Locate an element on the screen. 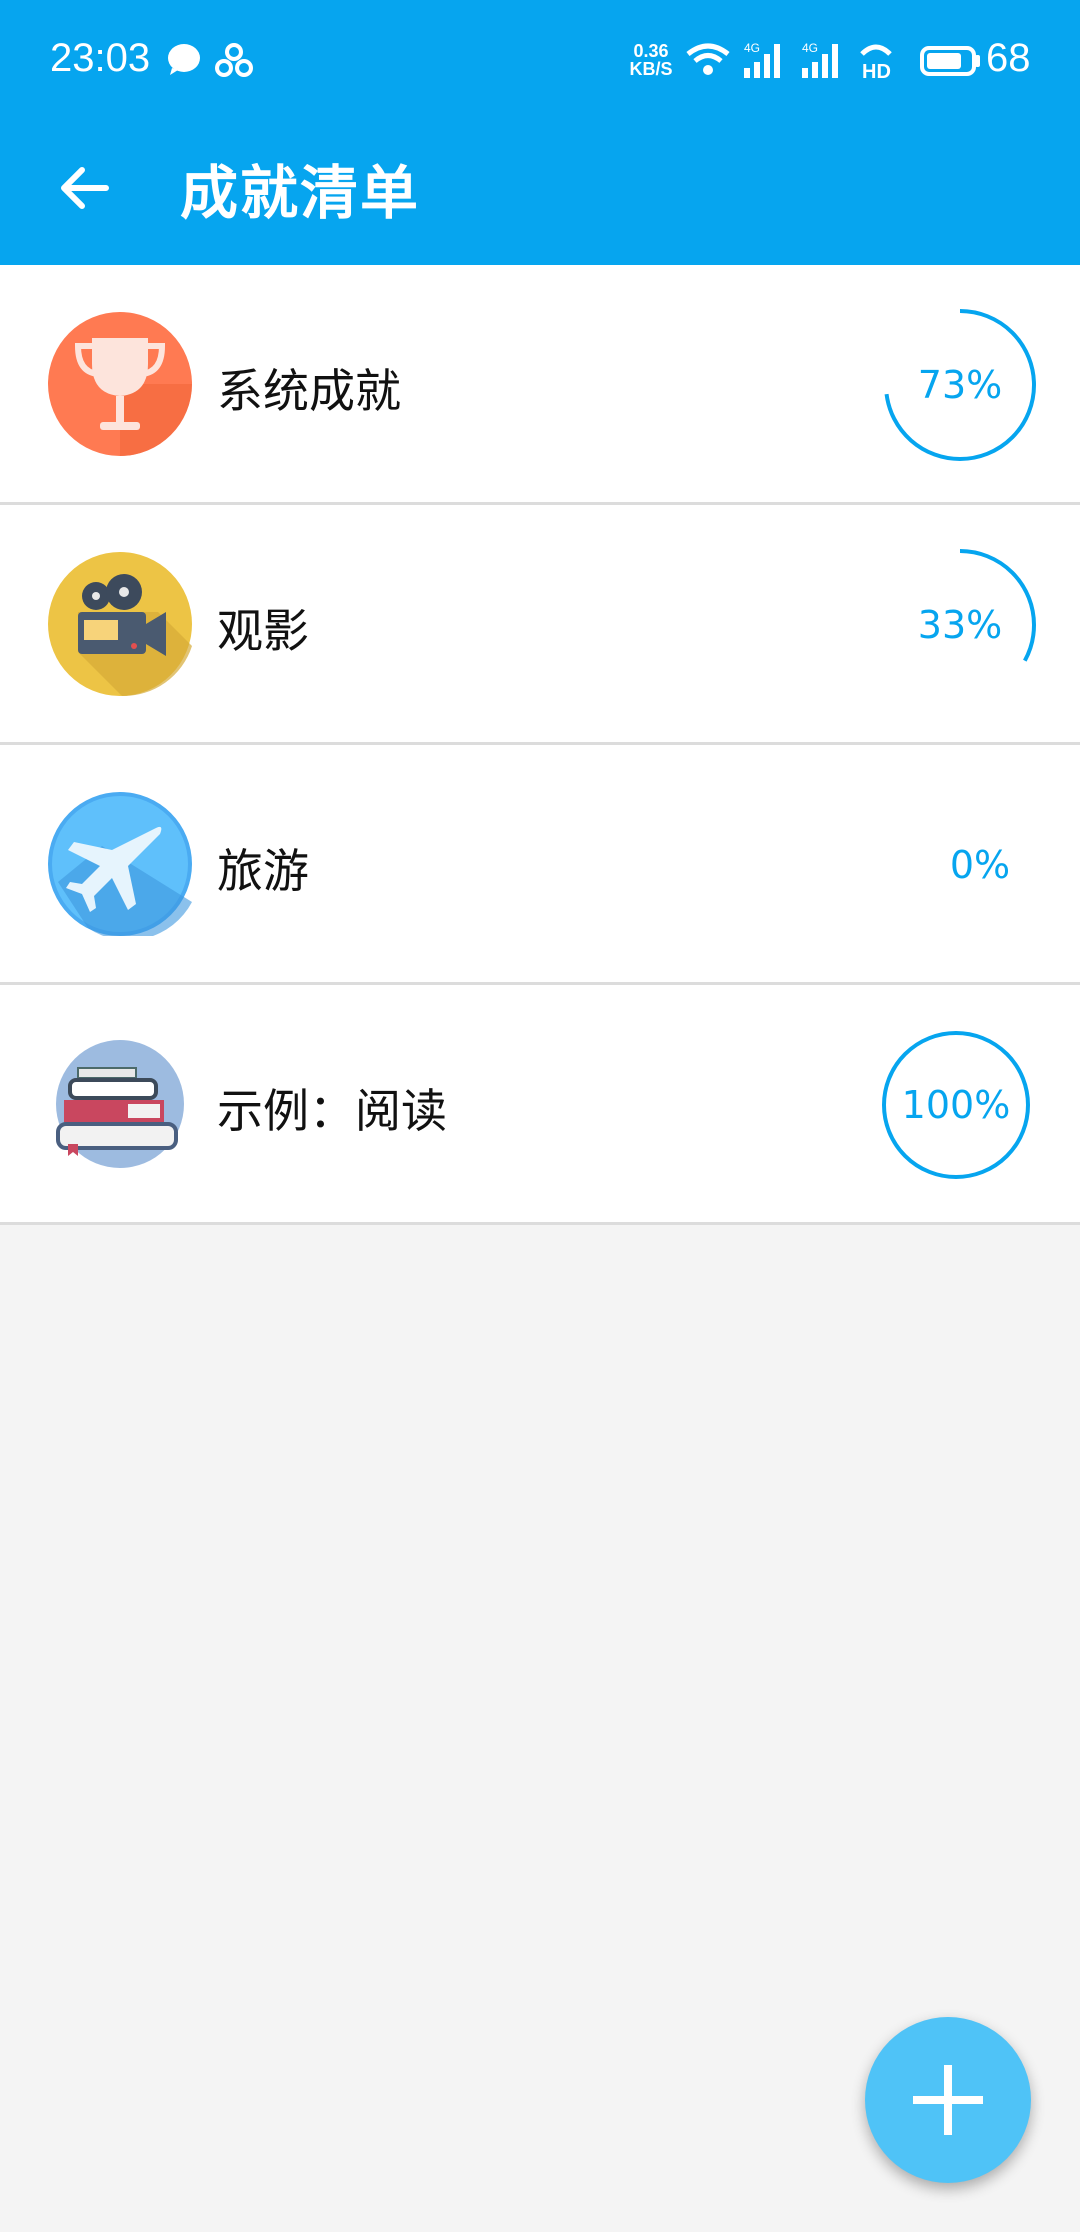  app-notification-icon is located at coordinates (234, 60).